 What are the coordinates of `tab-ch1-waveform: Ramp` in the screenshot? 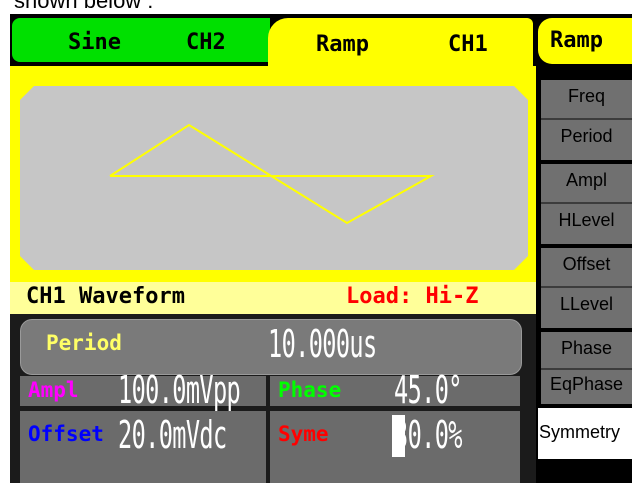 It's located at (342, 44).